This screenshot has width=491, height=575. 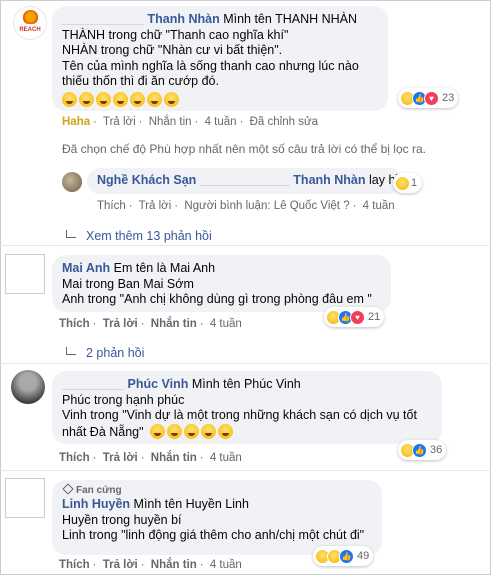 I want to click on fan-badge: Fan cứng, so click(x=99, y=490).